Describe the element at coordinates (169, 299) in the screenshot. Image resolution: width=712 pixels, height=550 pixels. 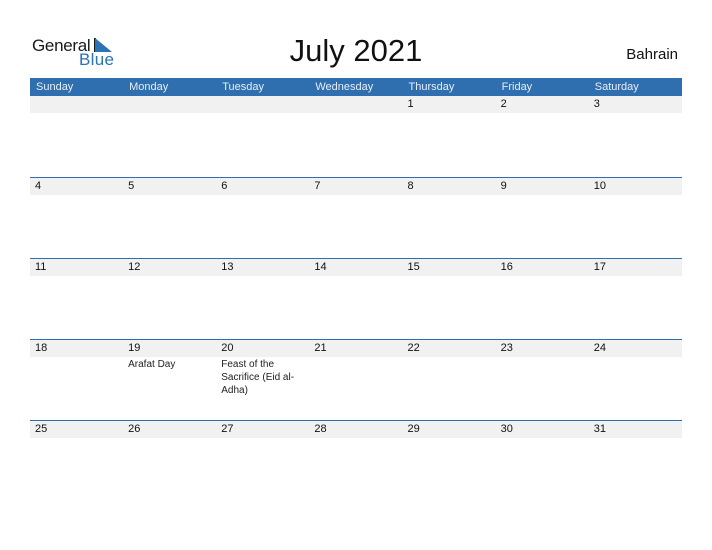
I see `day-cell: 12` at that location.